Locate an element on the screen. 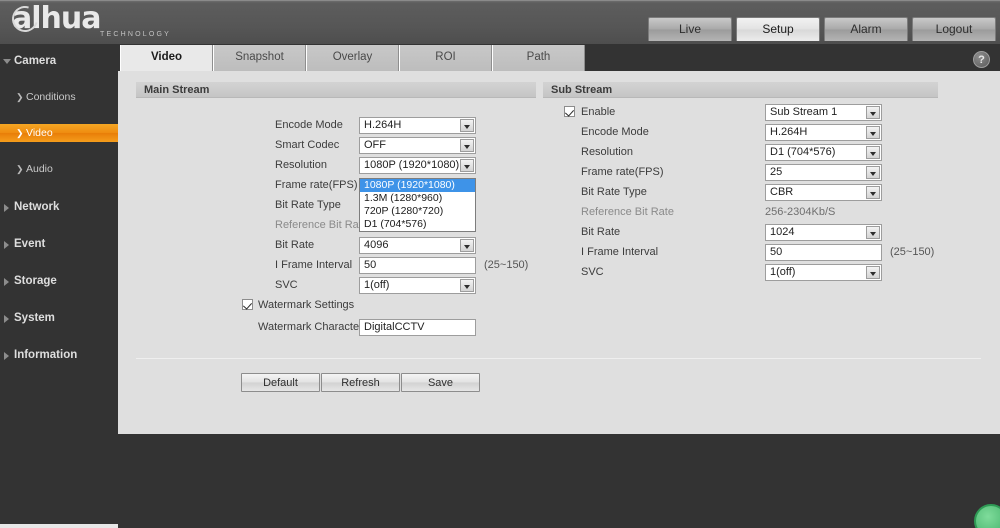 The image size is (1000, 528). sidebar-item-system: System is located at coordinates (59, 318).